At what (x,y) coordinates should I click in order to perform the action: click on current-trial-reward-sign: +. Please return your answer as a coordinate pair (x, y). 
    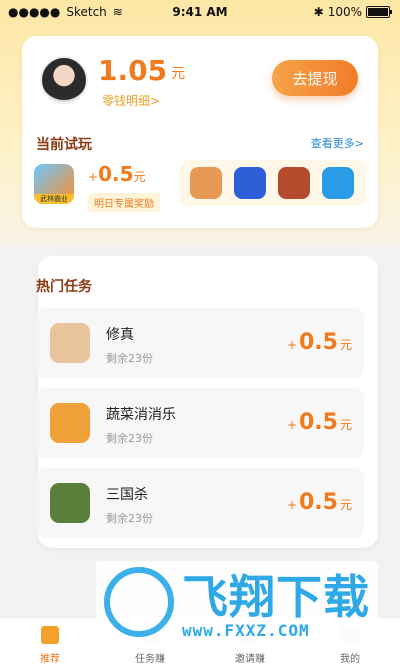
    Looking at the image, I should click on (93, 177).